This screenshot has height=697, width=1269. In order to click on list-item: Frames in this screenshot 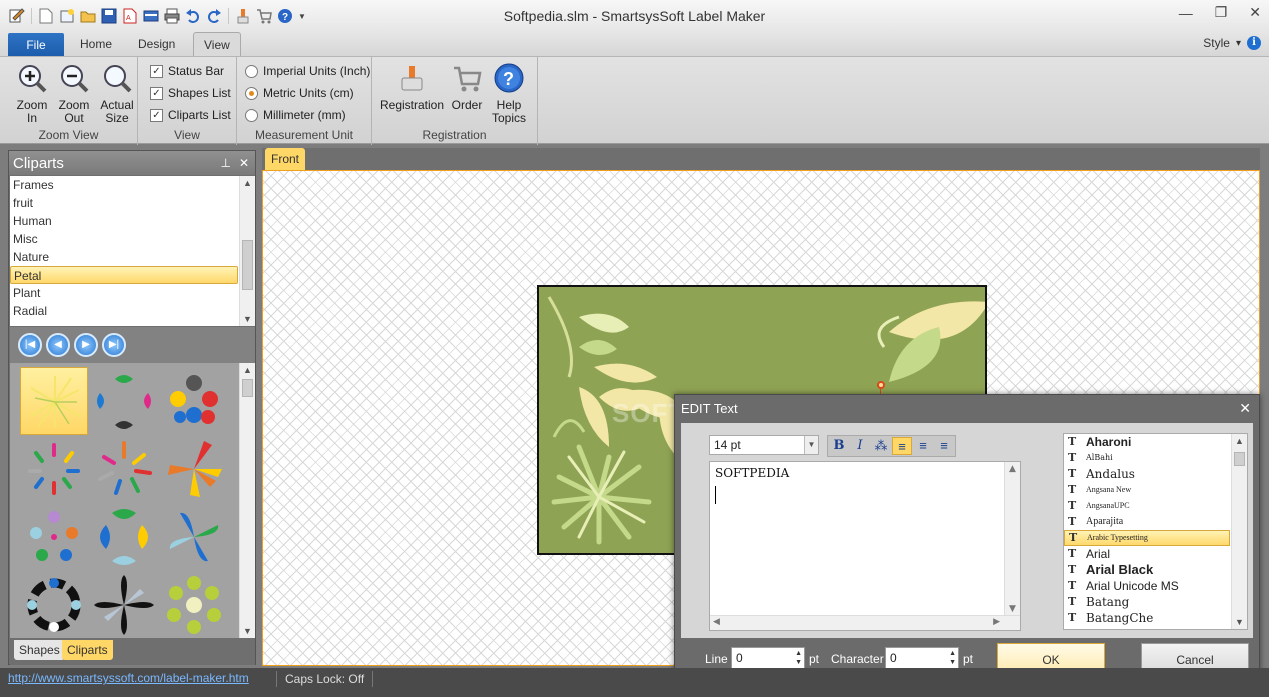, I will do `click(124, 185)`.